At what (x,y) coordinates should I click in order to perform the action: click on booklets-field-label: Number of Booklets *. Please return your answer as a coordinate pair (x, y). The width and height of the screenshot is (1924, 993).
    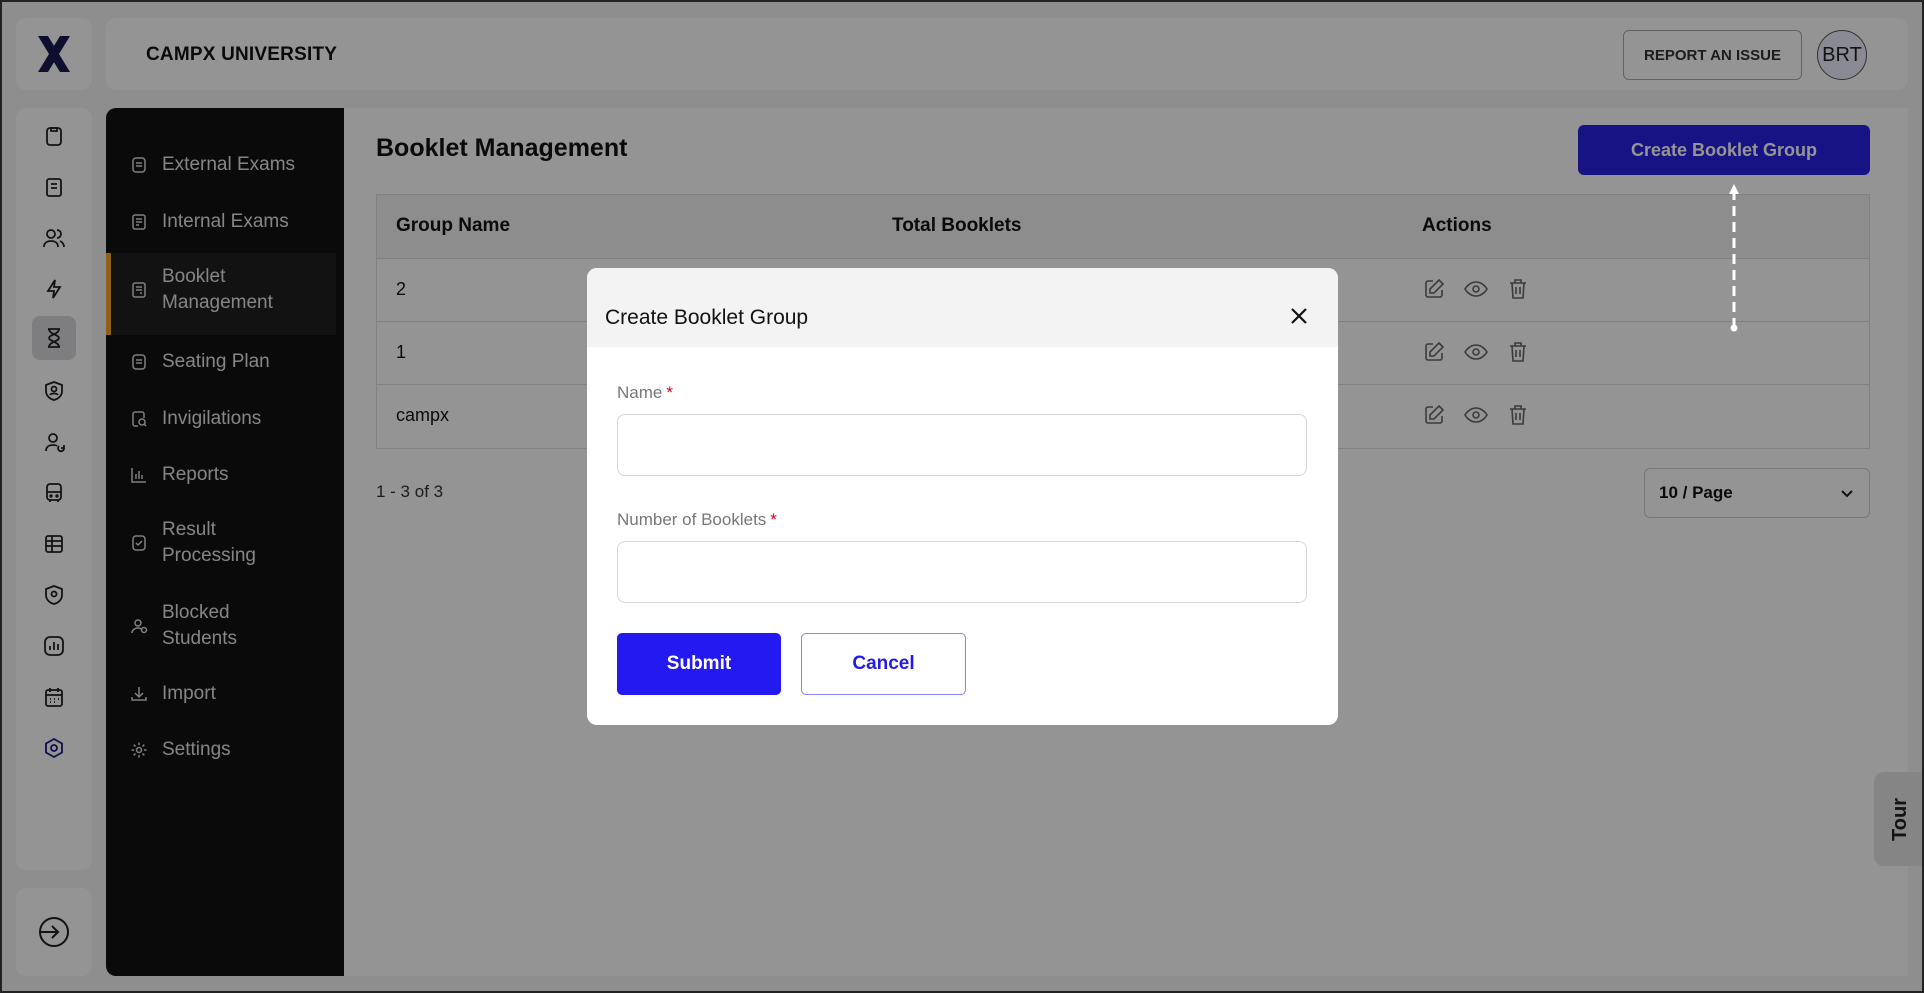
    Looking at the image, I should click on (697, 520).